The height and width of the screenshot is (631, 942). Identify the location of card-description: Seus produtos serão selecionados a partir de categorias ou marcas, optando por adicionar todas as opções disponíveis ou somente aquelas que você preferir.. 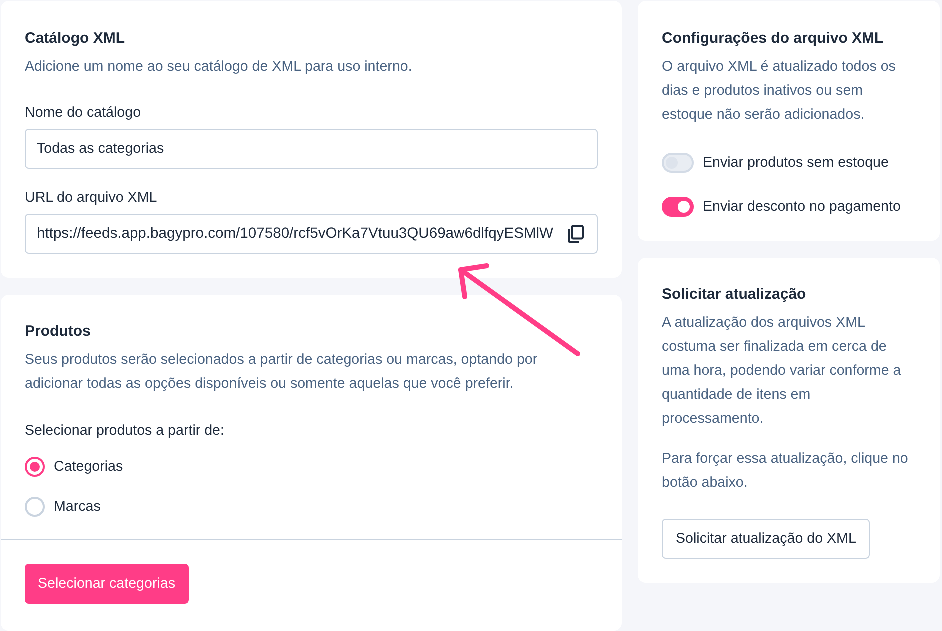
(282, 372).